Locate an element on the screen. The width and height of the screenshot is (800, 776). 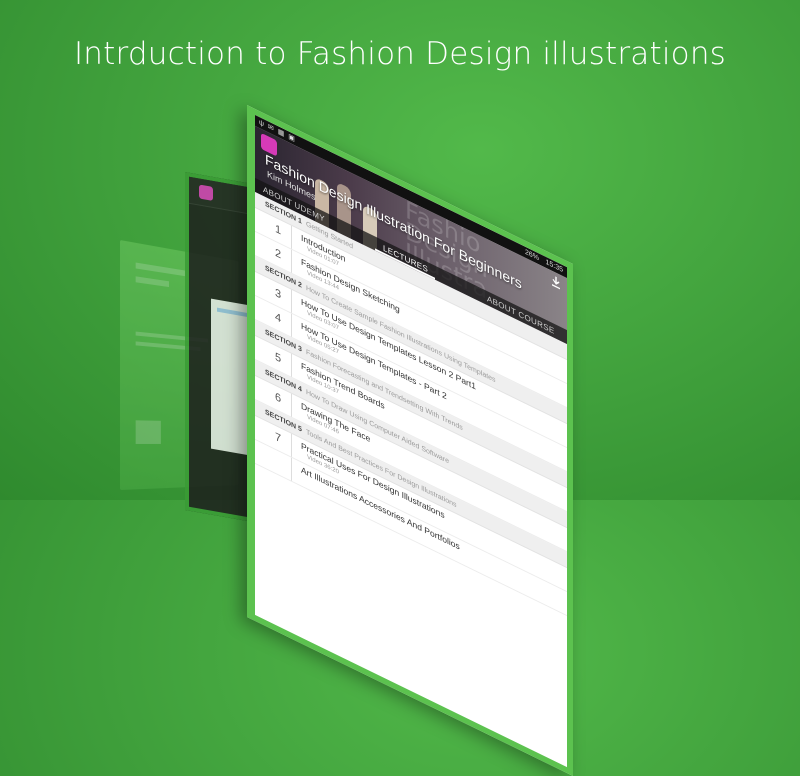
app-logo-icon is located at coordinates (206, 192).